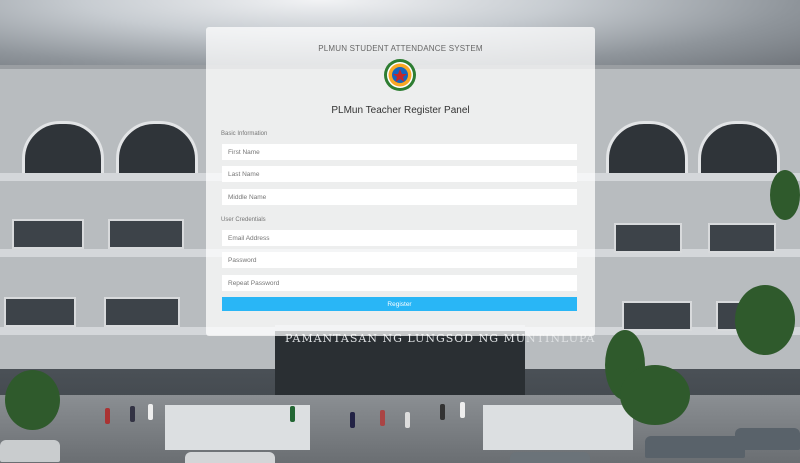 The image size is (800, 463). Describe the element at coordinates (399, 304) in the screenshot. I see `register-button: Register` at that location.